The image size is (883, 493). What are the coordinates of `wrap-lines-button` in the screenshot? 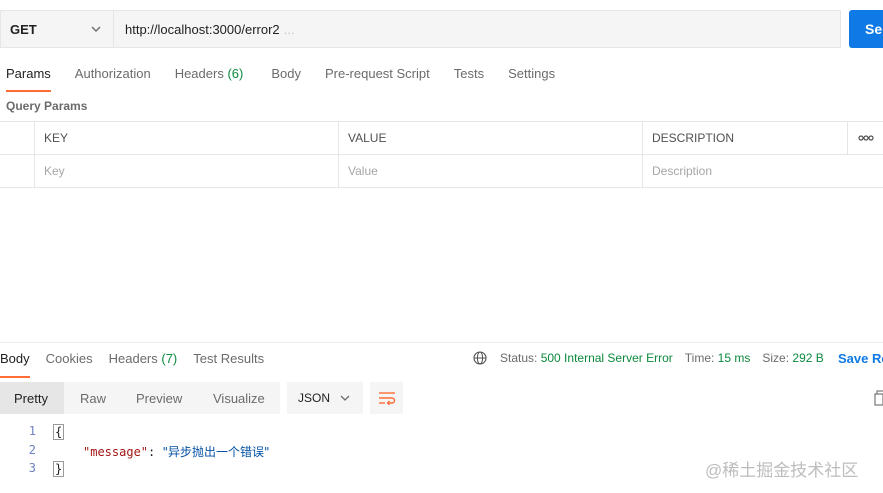 It's located at (386, 398).